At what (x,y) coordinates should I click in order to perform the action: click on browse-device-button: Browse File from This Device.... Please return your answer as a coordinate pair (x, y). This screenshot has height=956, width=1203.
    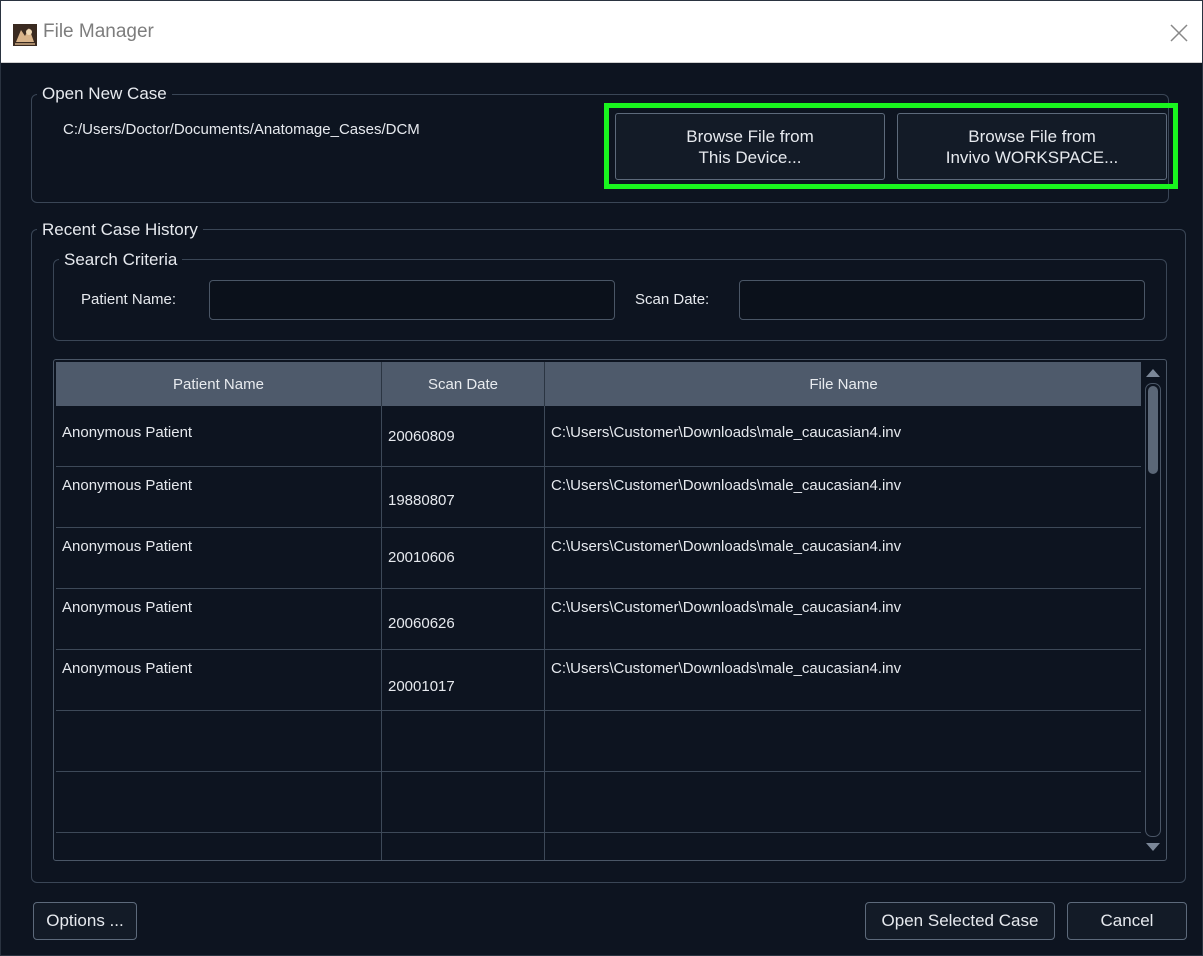
    Looking at the image, I should click on (750, 146).